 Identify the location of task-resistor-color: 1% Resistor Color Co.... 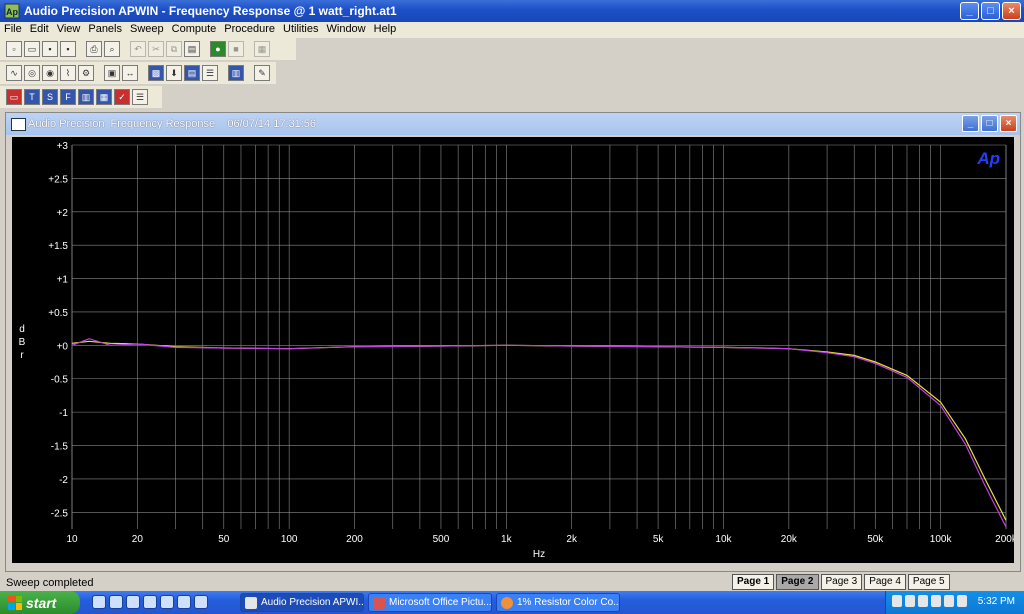
(558, 602).